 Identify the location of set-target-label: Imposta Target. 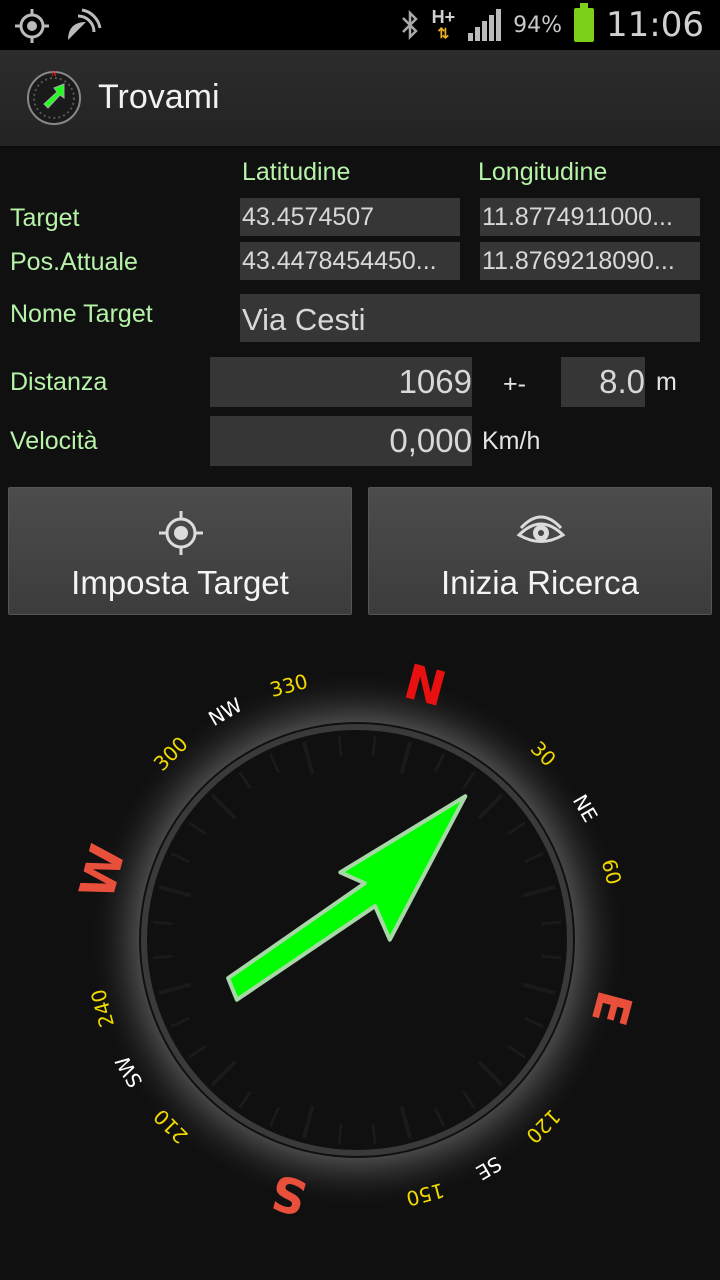
(180, 582).